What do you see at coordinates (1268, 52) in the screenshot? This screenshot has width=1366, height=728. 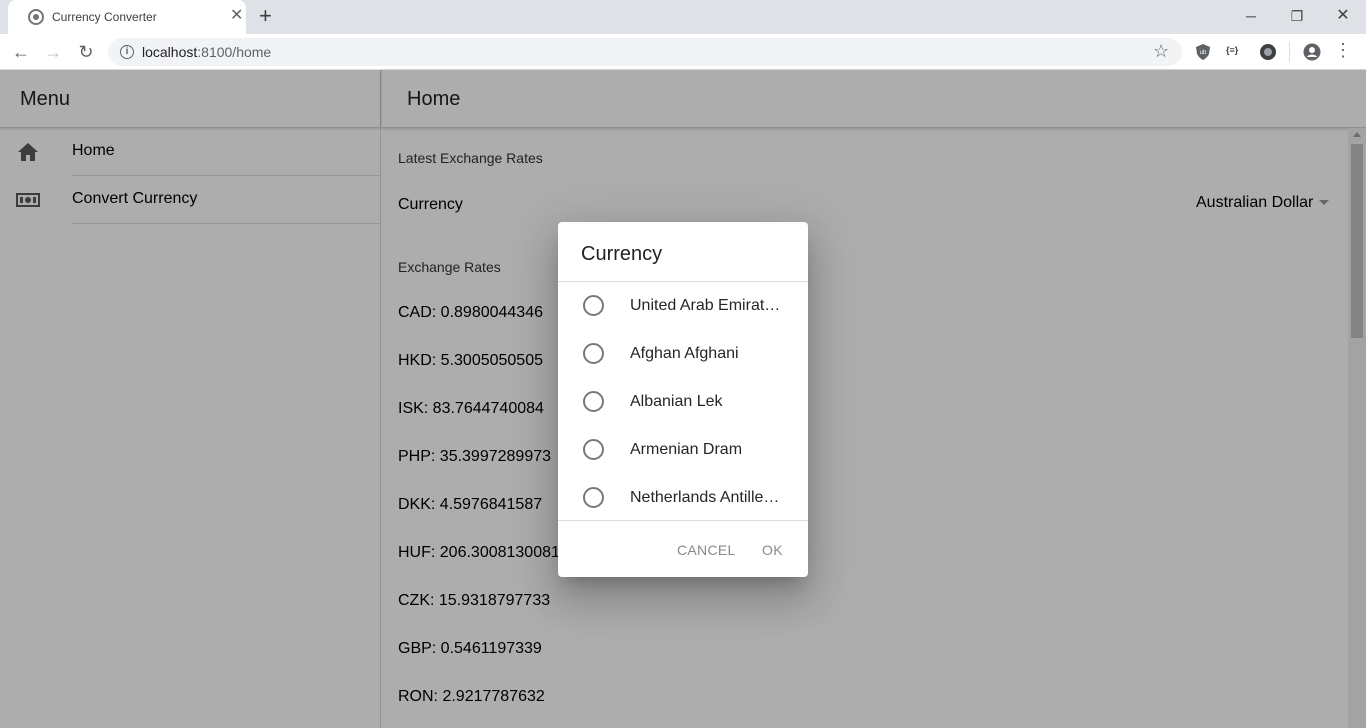 I see `extension-icon` at bounding box center [1268, 52].